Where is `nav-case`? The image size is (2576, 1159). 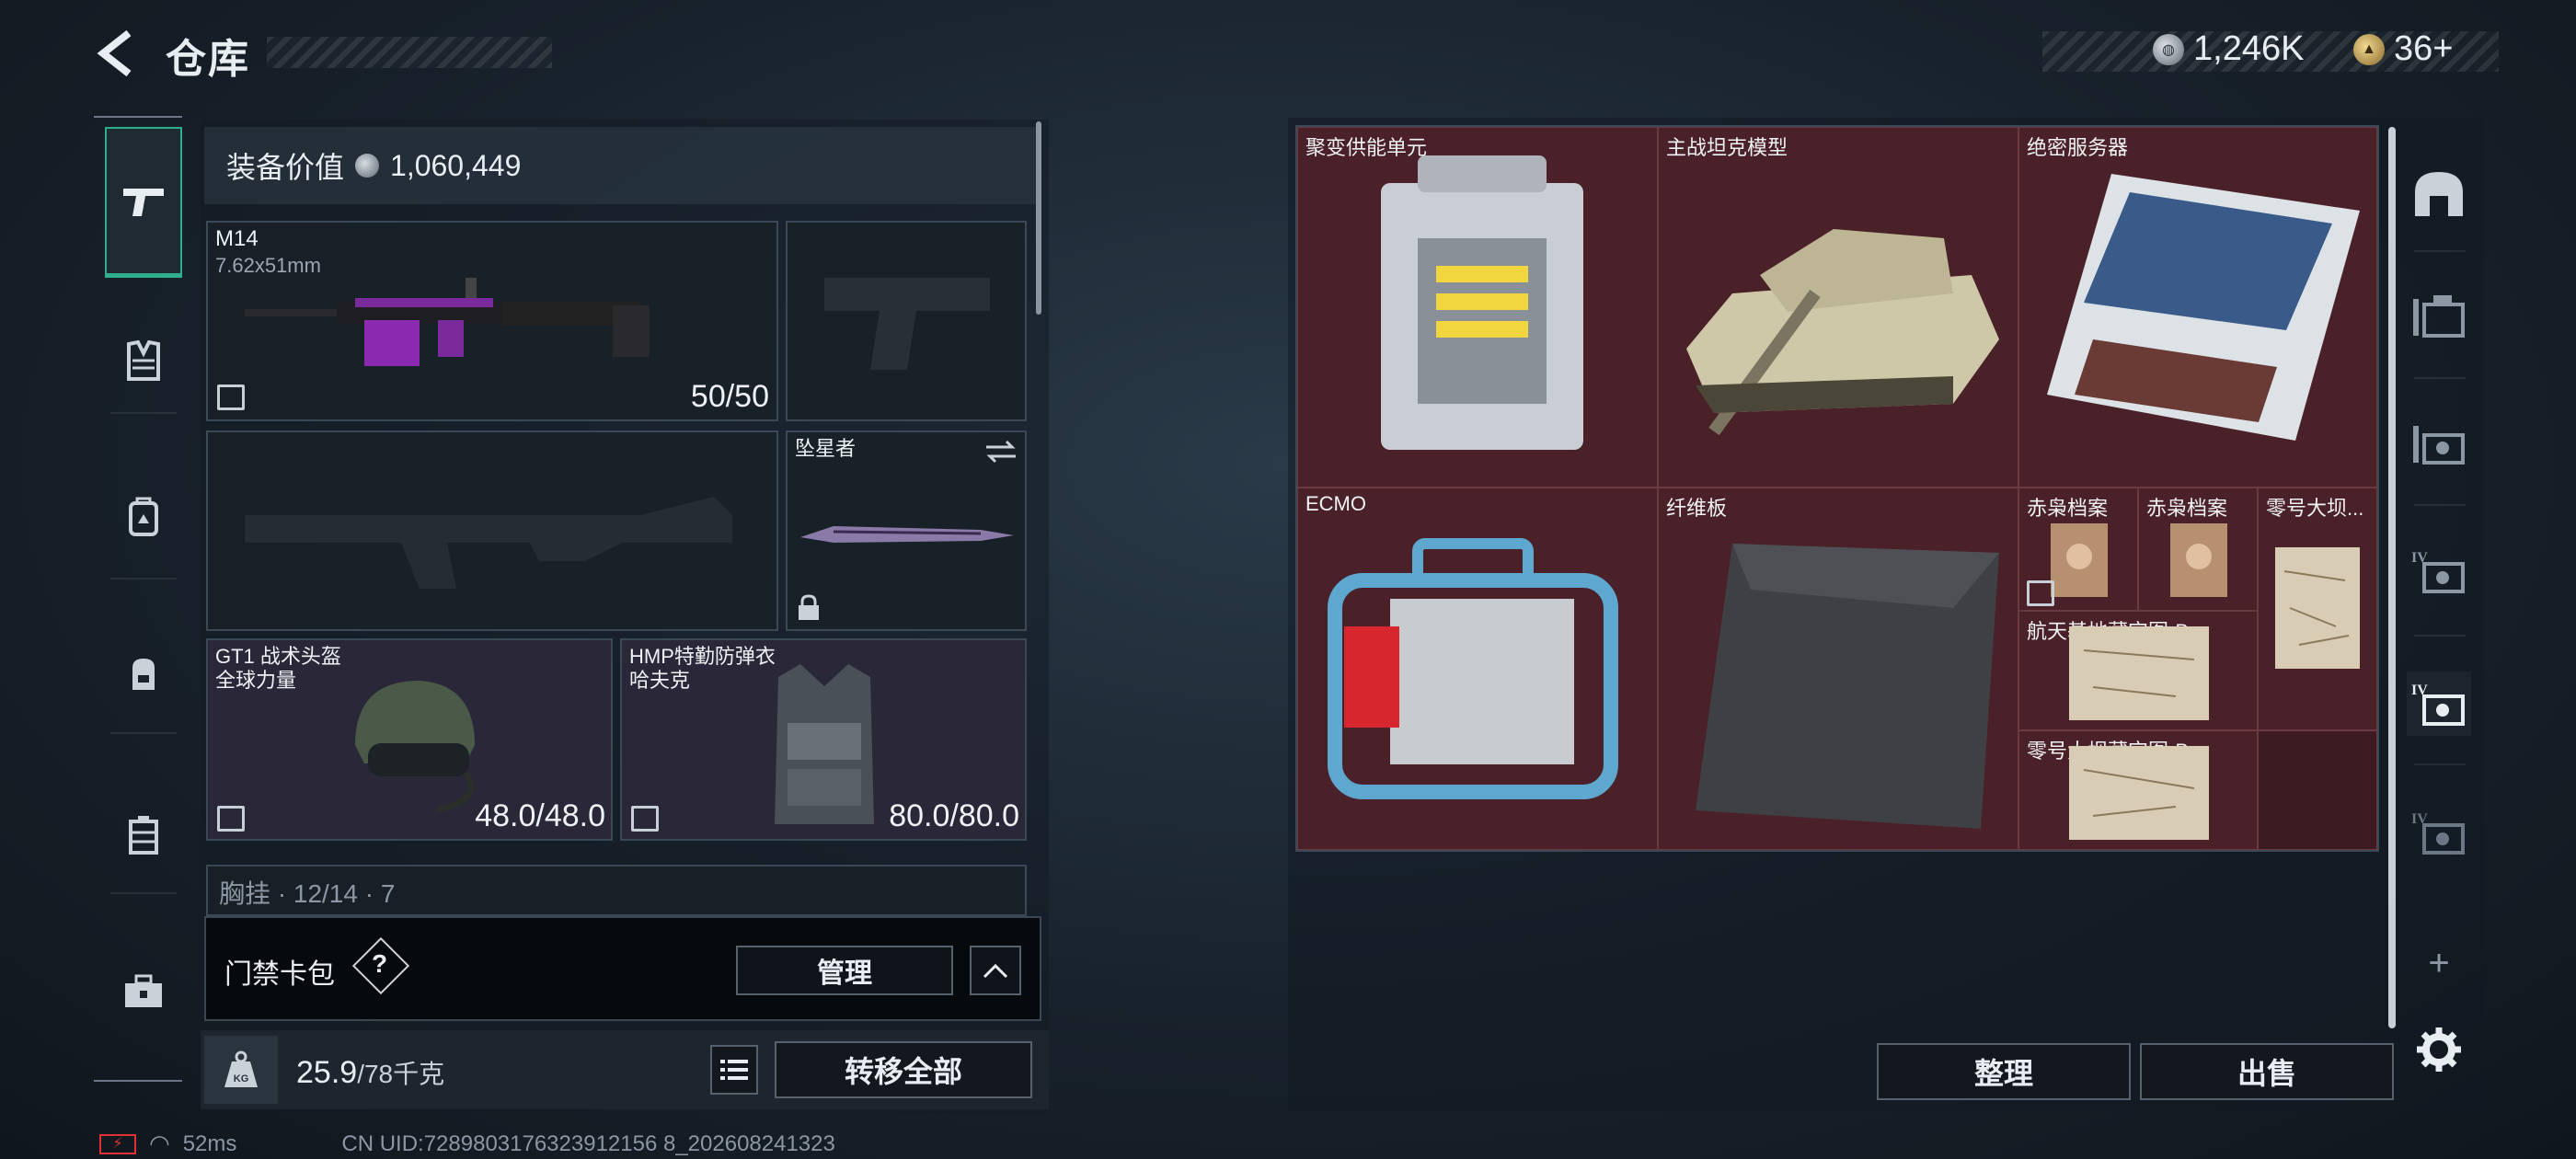
nav-case is located at coordinates (143, 835).